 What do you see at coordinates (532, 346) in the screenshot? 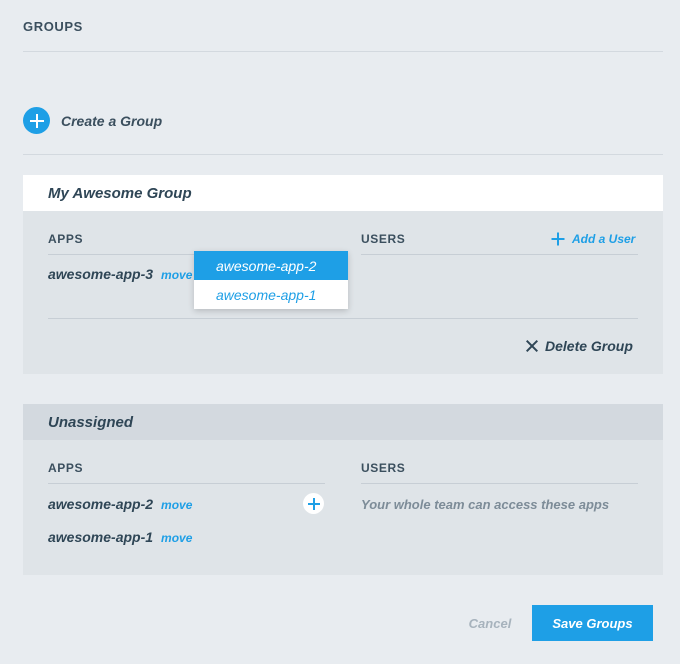
I see `close-icon` at bounding box center [532, 346].